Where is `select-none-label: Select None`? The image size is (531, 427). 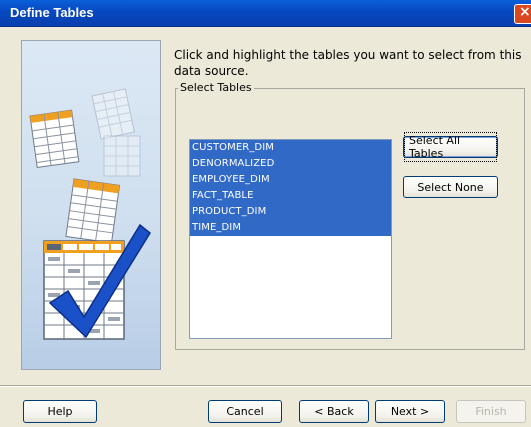
select-none-label: Select None is located at coordinates (450, 187).